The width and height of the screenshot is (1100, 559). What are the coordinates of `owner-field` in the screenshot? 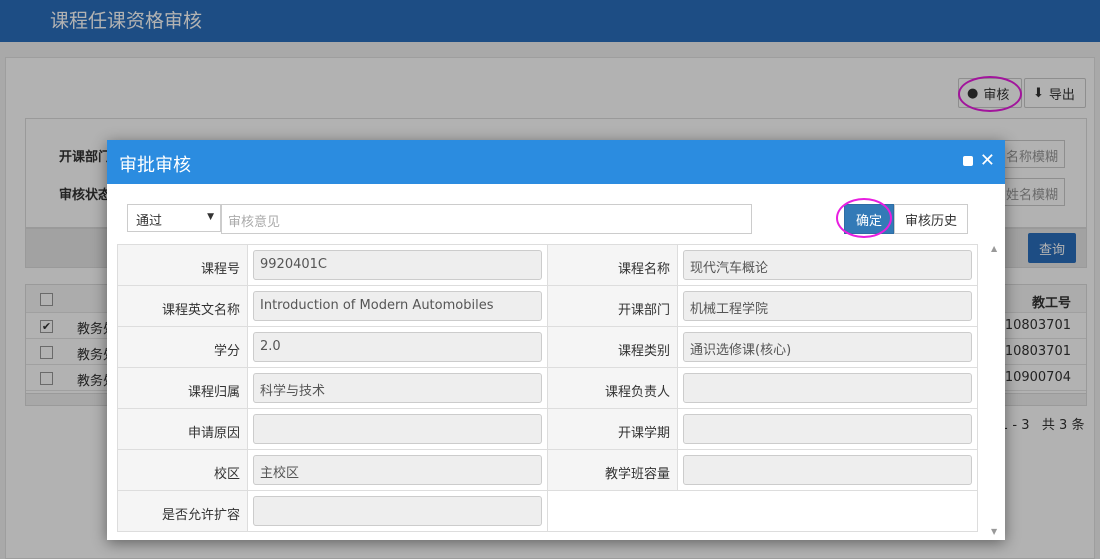 It's located at (828, 388).